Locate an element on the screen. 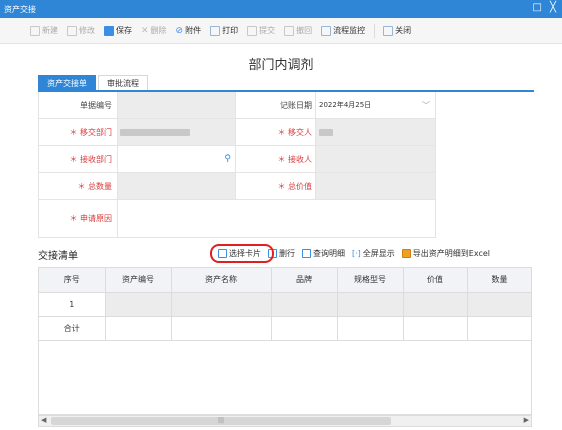 This screenshot has width=562, height=430. close-icon: ╳ is located at coordinates (553, 7).